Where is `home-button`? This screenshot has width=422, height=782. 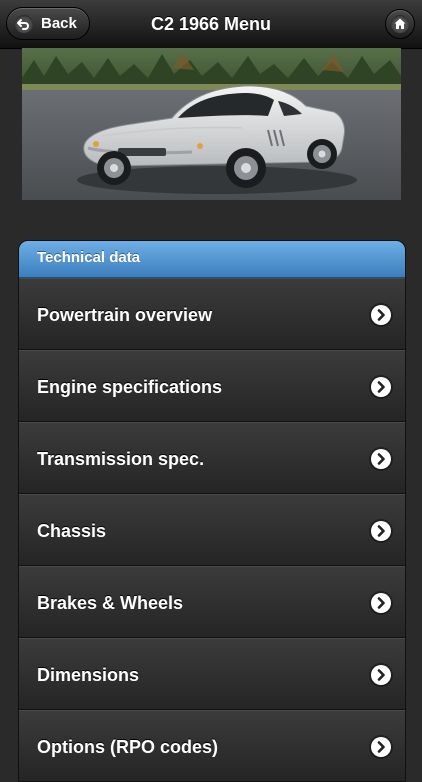 home-button is located at coordinates (400, 24).